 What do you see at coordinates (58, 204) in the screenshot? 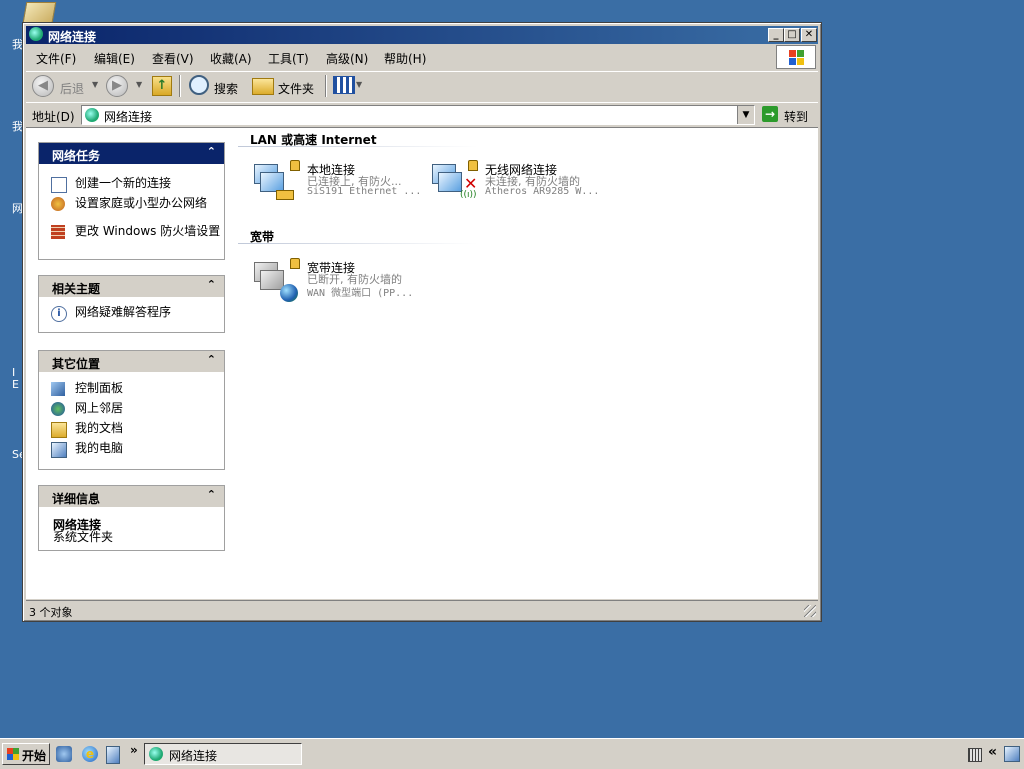
I see `home-network-icon` at bounding box center [58, 204].